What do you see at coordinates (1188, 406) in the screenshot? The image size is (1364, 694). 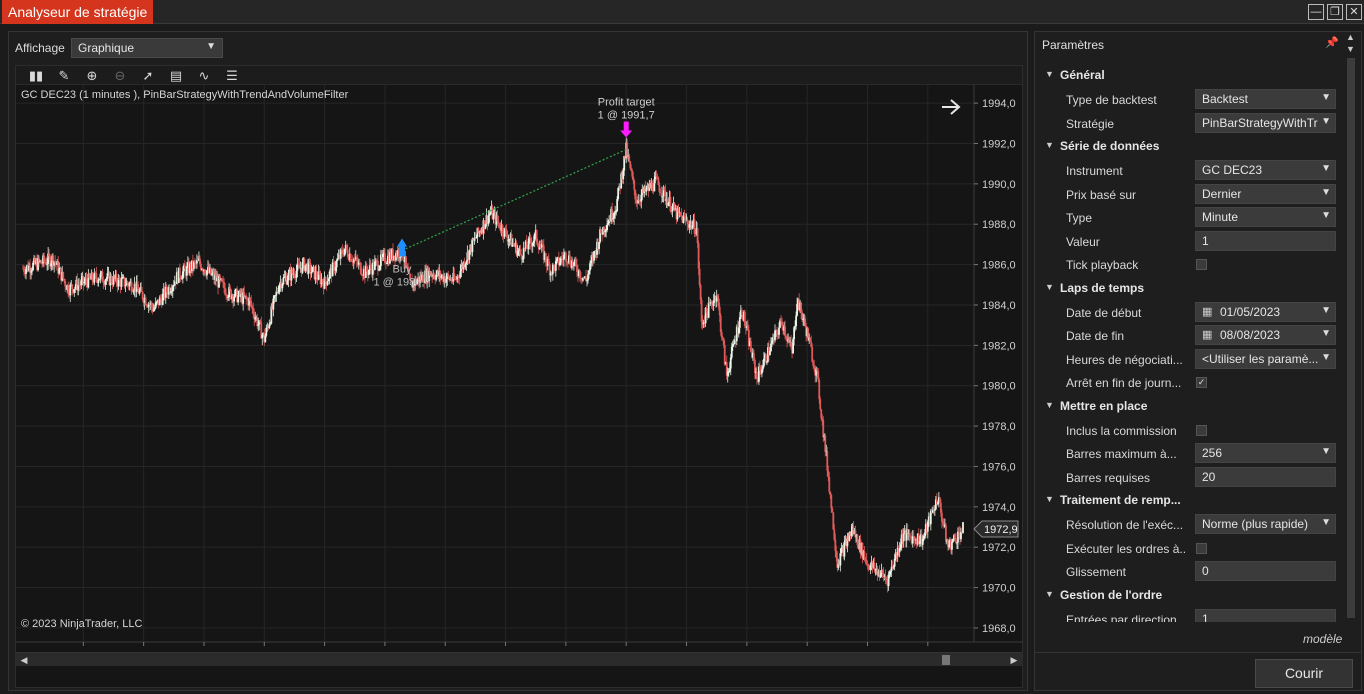 I see `category-header: ▼ Mettre en place` at bounding box center [1188, 406].